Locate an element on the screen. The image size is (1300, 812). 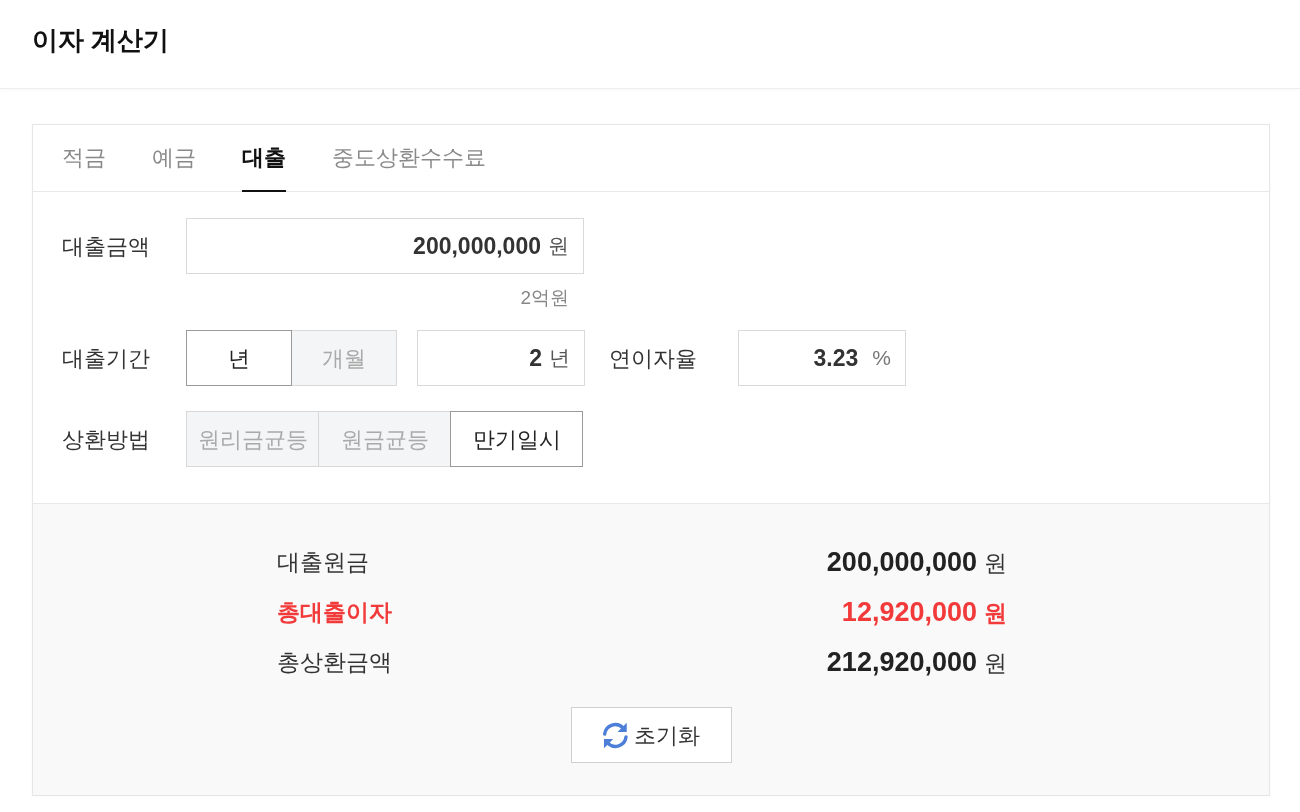
result-label: 총대출이자 is located at coordinates (334, 612).